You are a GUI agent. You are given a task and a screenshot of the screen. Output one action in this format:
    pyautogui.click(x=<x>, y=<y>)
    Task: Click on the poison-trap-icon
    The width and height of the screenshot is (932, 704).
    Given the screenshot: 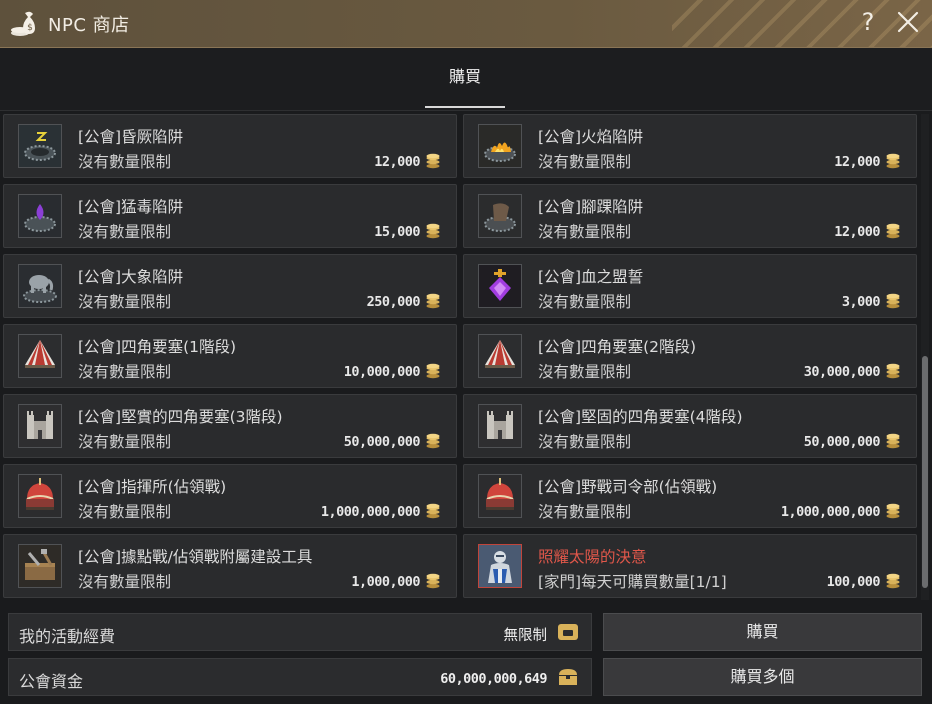 What is the action you would take?
    pyautogui.click(x=40, y=216)
    